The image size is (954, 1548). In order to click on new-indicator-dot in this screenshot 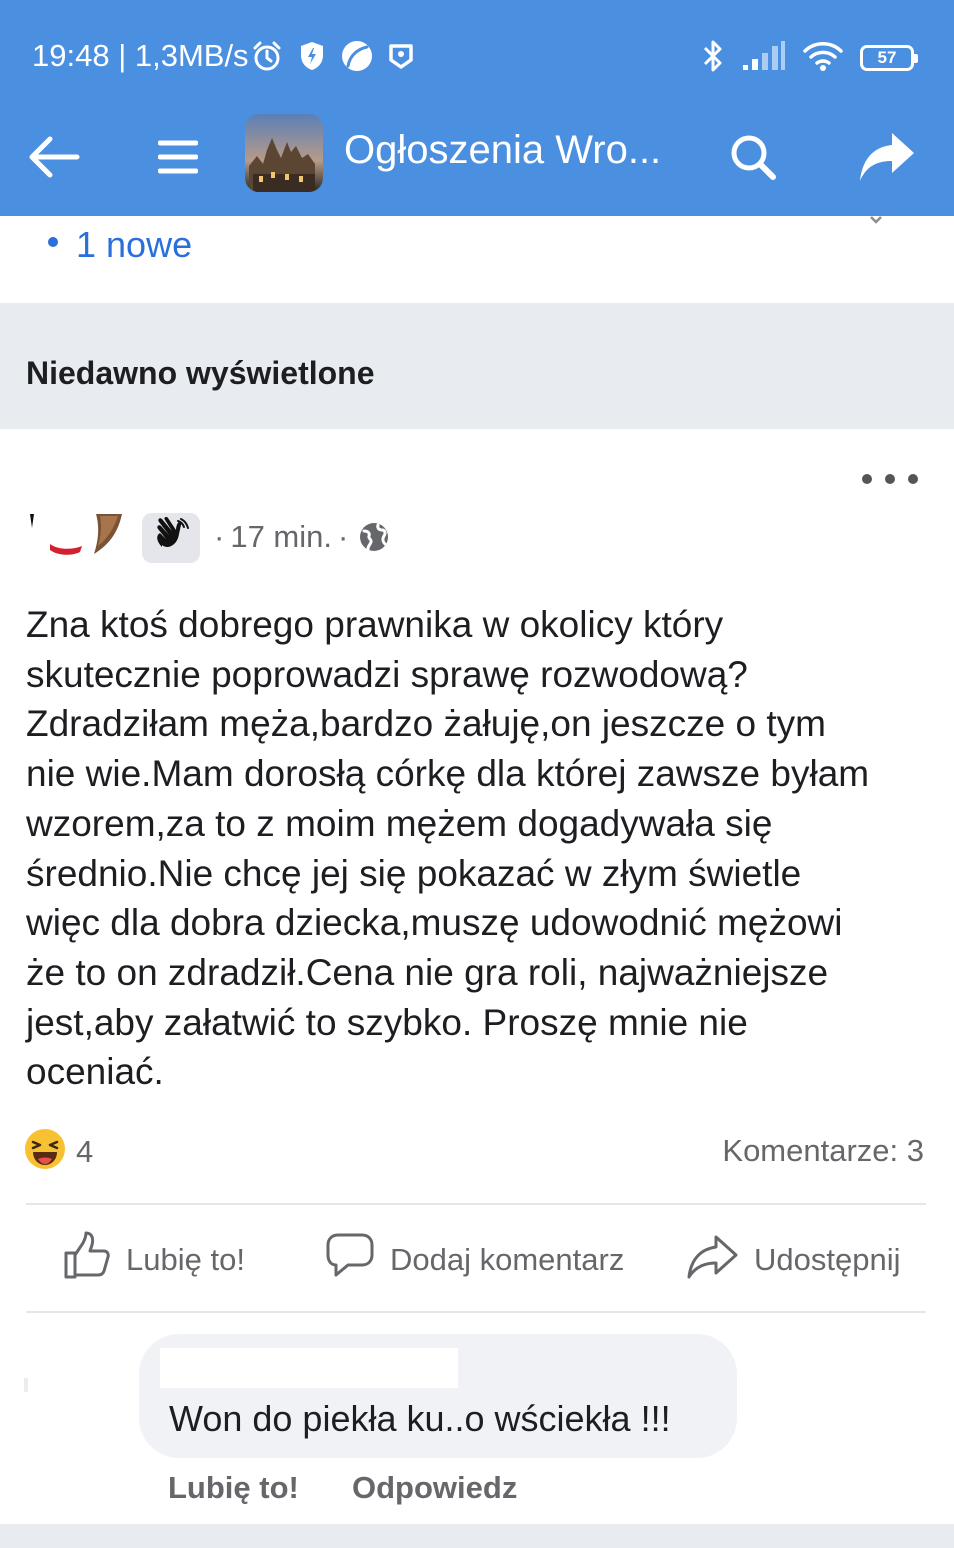, I will do `click(53, 242)`.